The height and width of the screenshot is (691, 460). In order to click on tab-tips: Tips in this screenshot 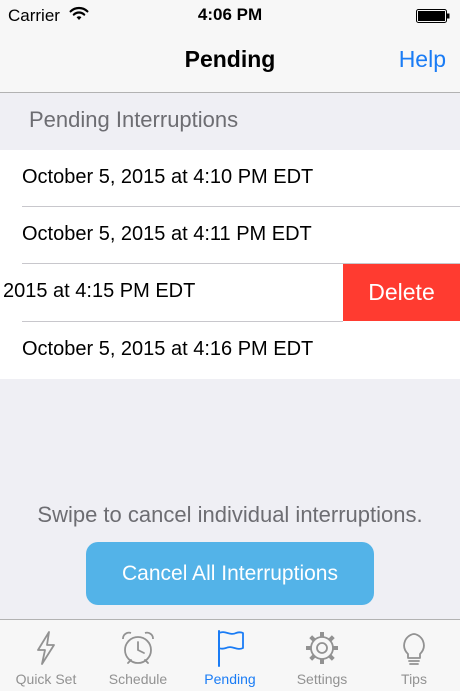, I will do `click(414, 655)`.